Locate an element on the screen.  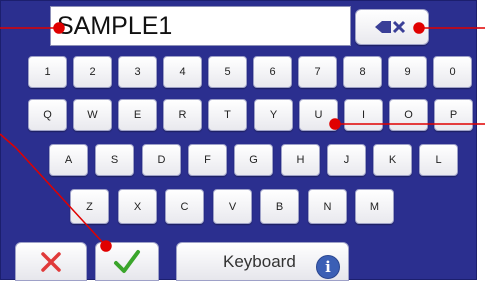
key-label: D is located at coordinates (161, 160).